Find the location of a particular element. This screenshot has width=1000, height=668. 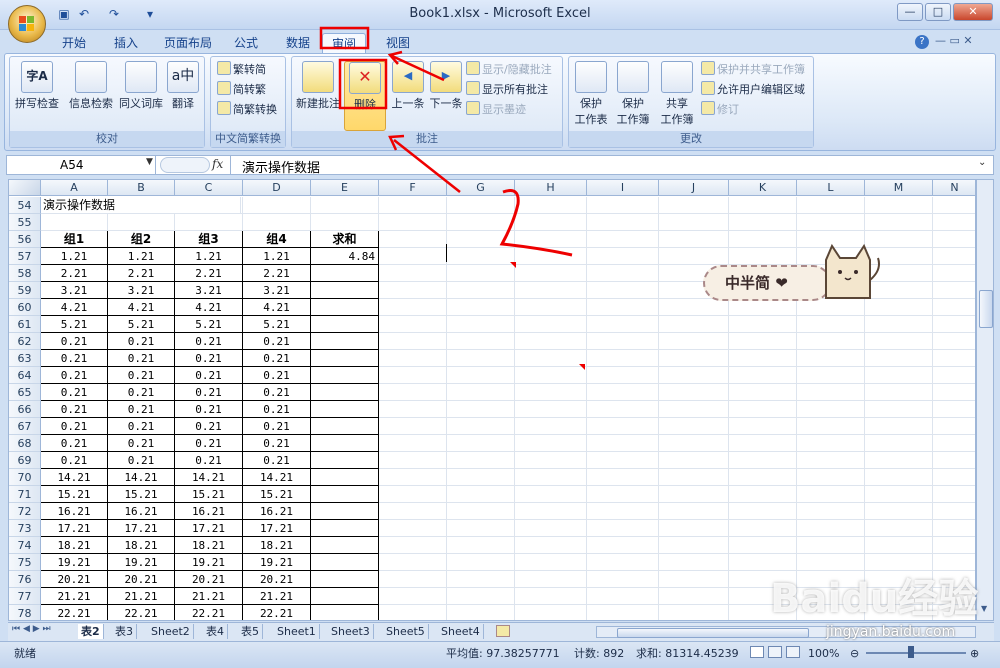

horizontal-scroll-thumb is located at coordinates (713, 633).